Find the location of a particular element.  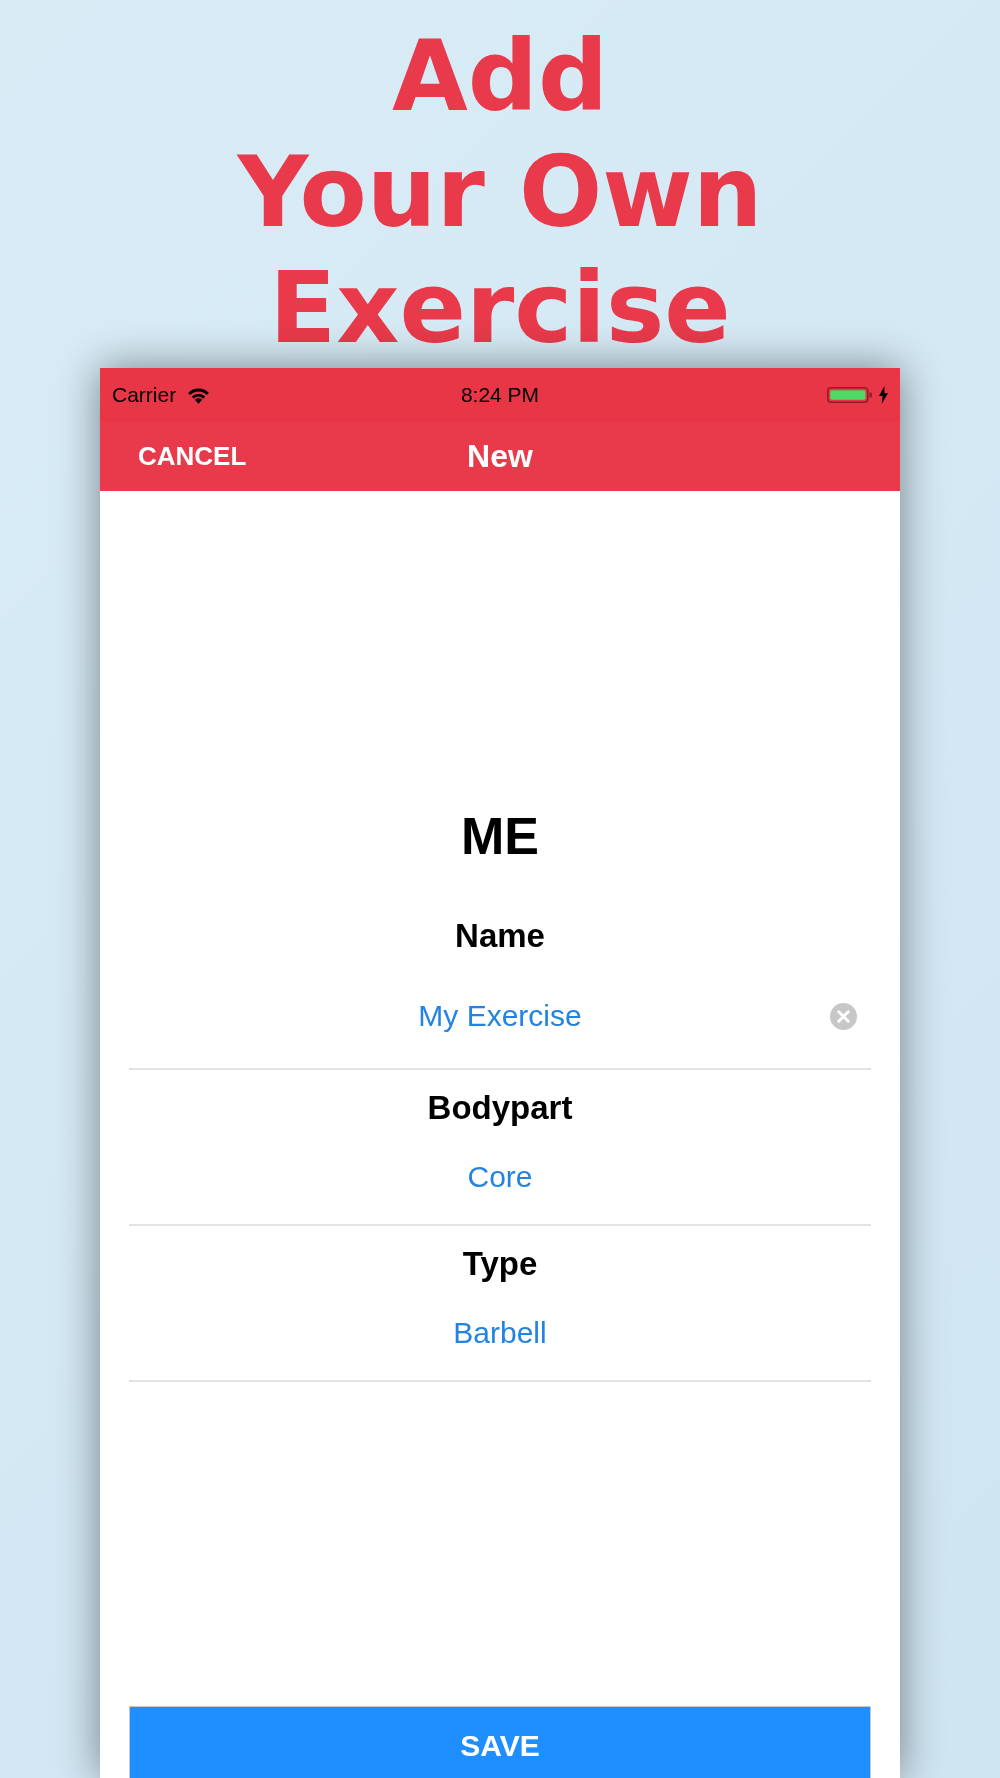

save-button: SAVE is located at coordinates (500, 1742).